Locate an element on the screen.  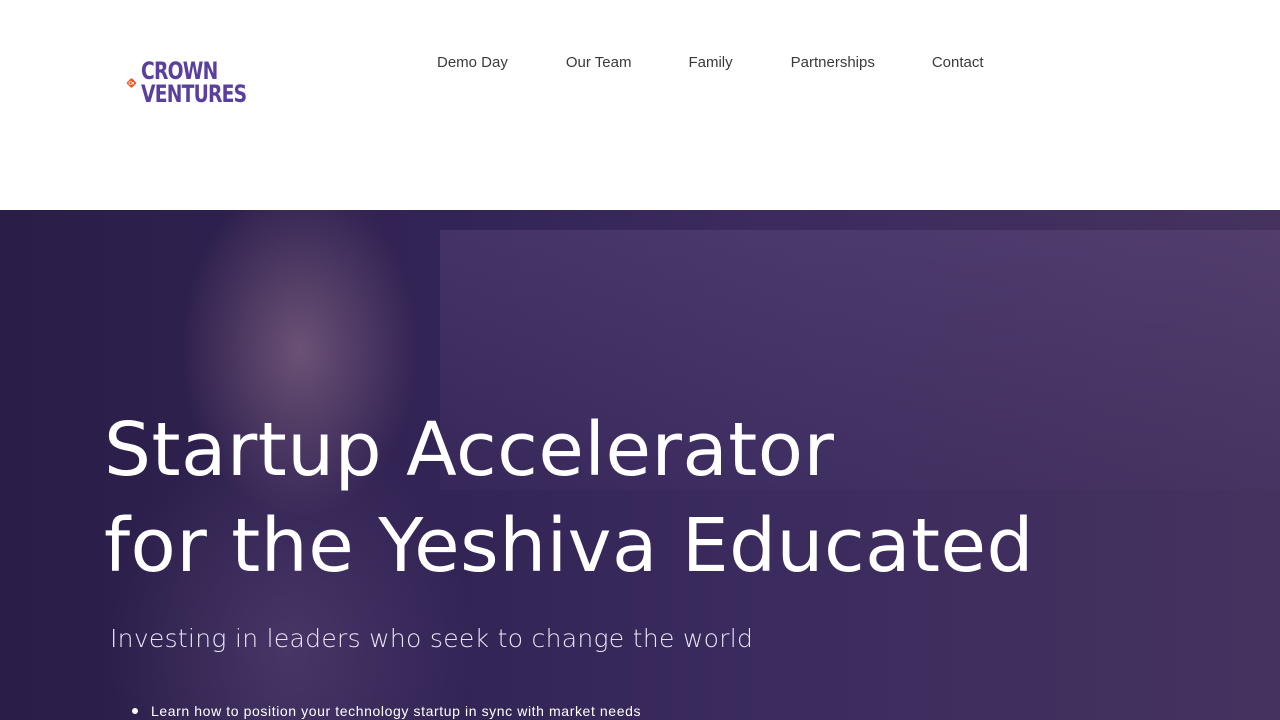
logo-line-2: VENTURES is located at coordinates (193, 94).